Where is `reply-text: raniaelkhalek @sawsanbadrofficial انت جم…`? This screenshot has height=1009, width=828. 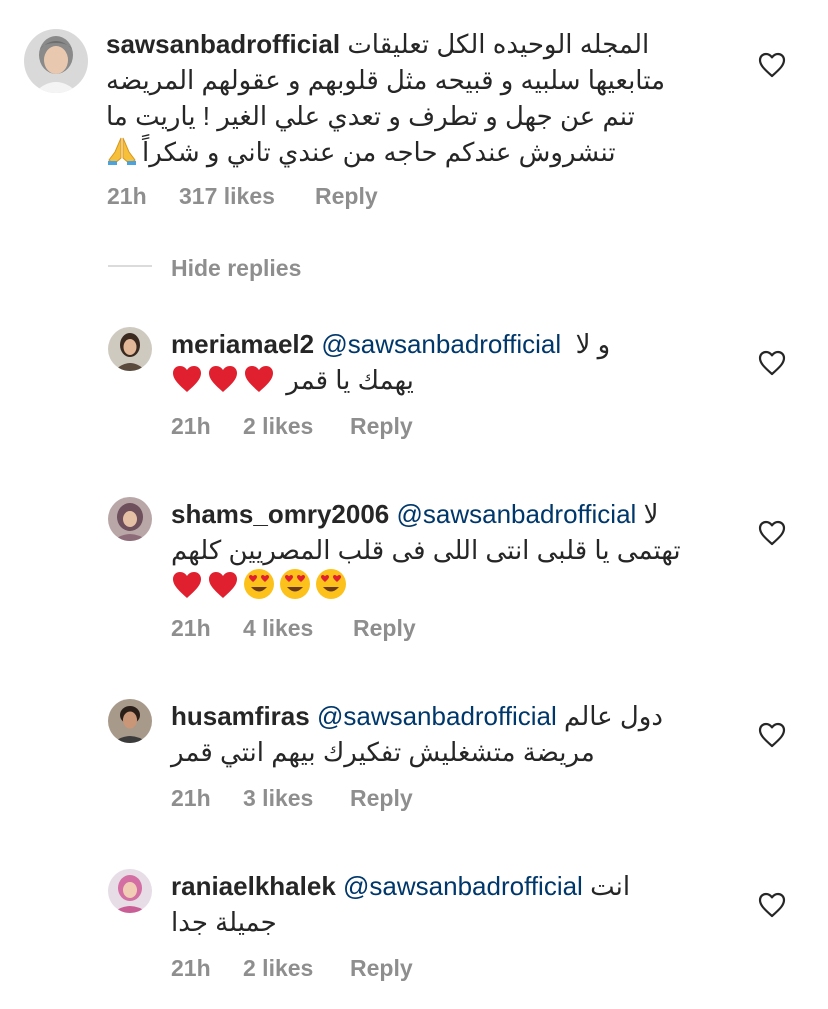
reply-text: raniaelkhalek @sawsanbadrofficial انت جم… is located at coordinates (401, 904).